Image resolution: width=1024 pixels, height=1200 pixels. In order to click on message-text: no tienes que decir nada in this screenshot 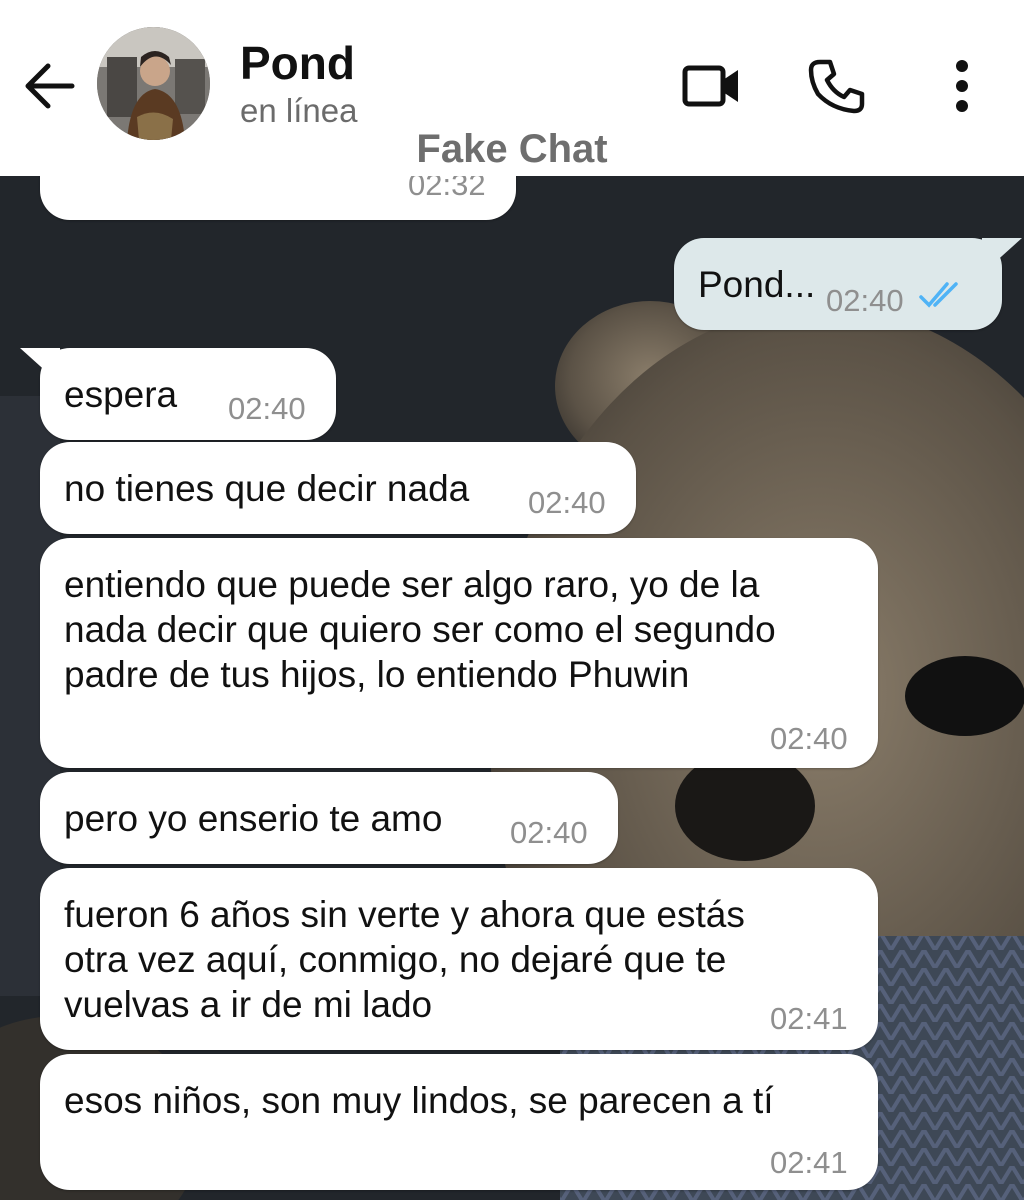, I will do `click(267, 488)`.